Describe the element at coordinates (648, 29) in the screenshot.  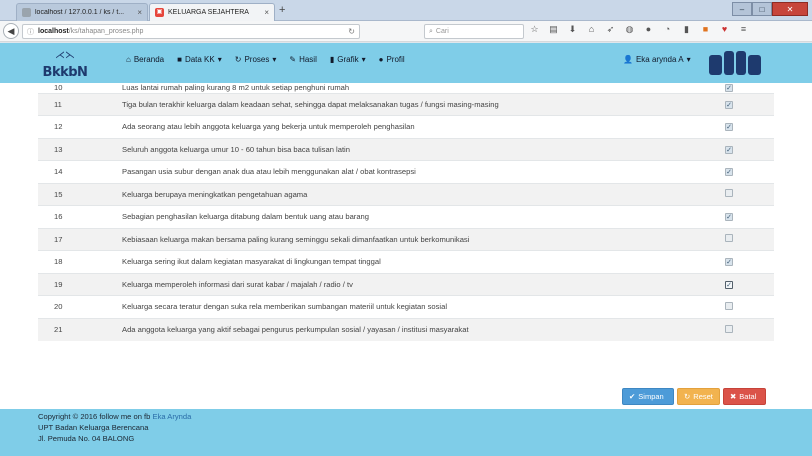
I see `chat-icon: ●` at that location.